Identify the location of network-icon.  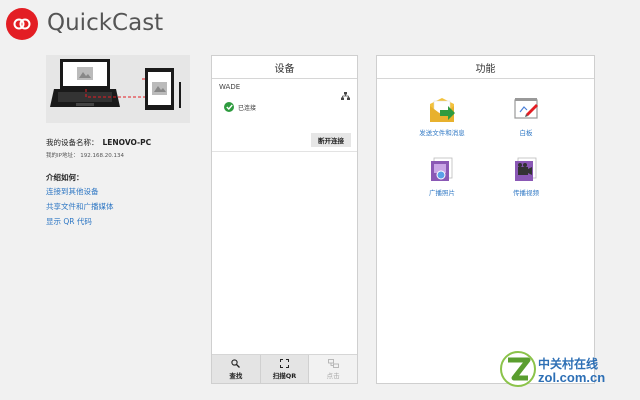
(345, 94).